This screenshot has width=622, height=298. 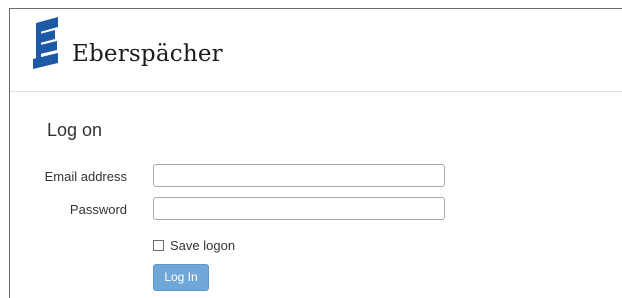 I want to click on password-label: Password, so click(x=98, y=209).